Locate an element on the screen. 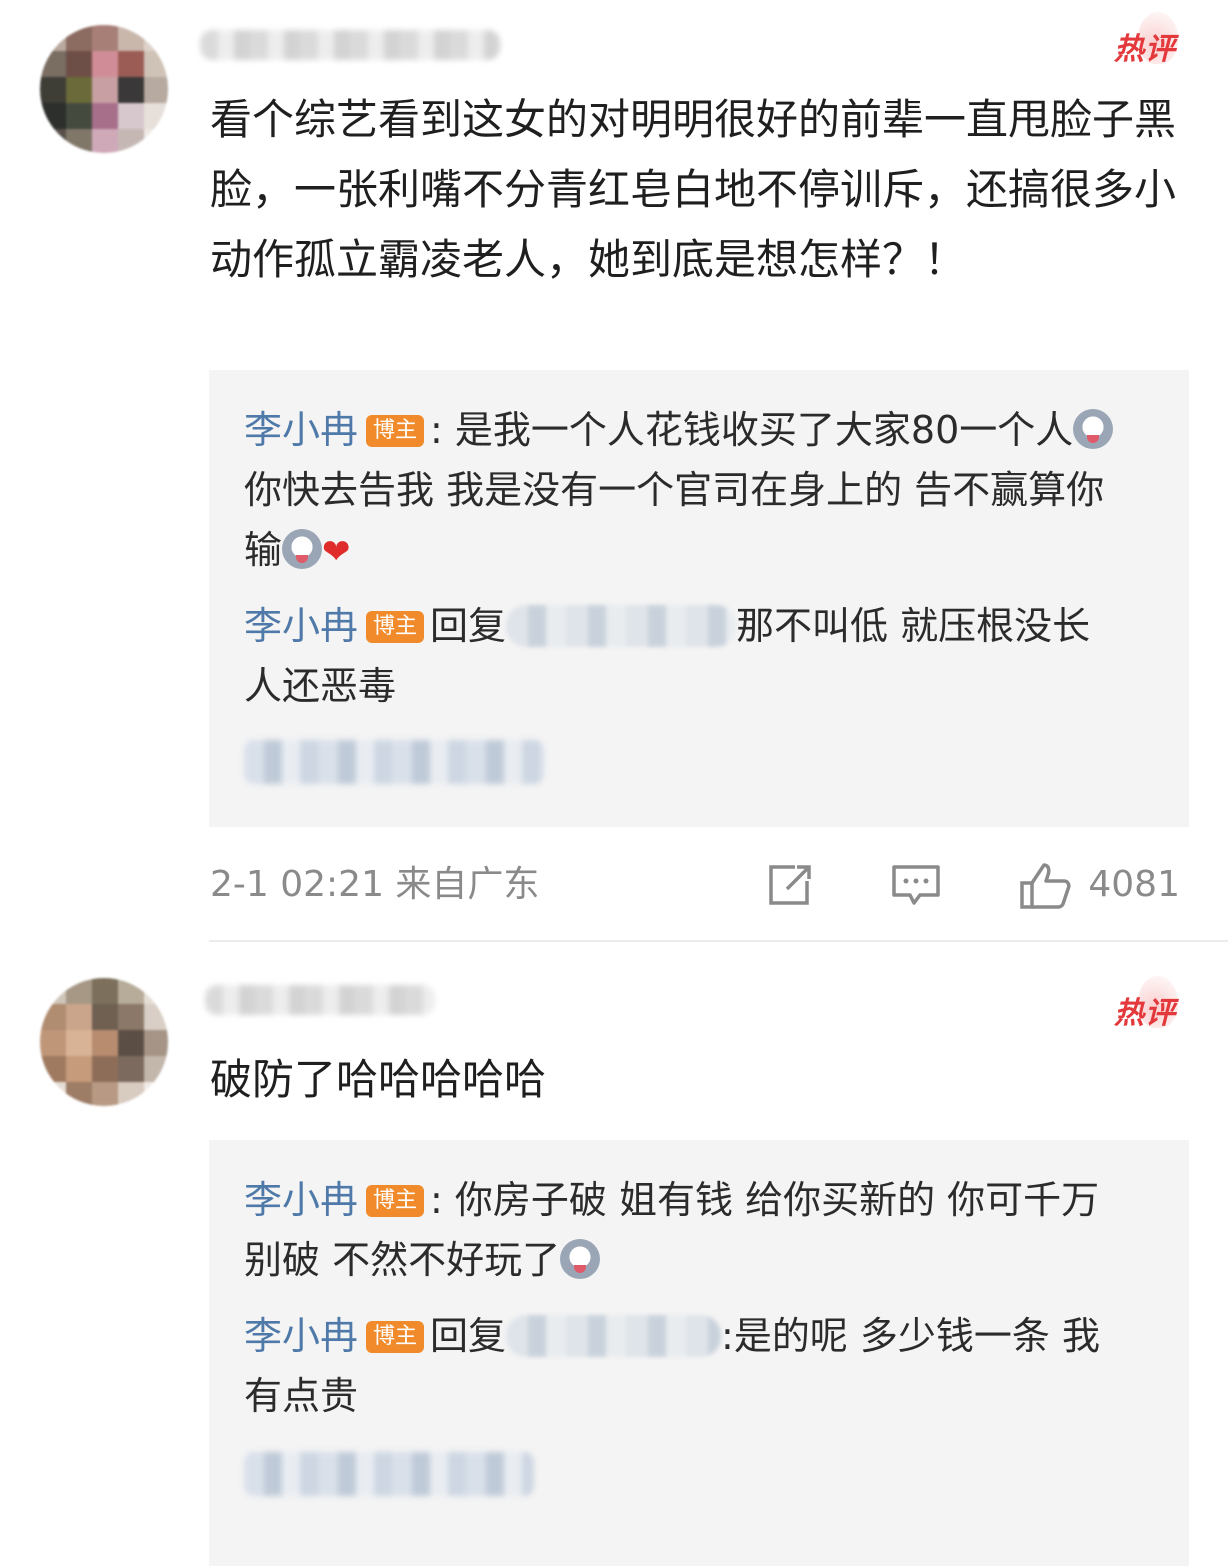  share-icon is located at coordinates (790, 885).